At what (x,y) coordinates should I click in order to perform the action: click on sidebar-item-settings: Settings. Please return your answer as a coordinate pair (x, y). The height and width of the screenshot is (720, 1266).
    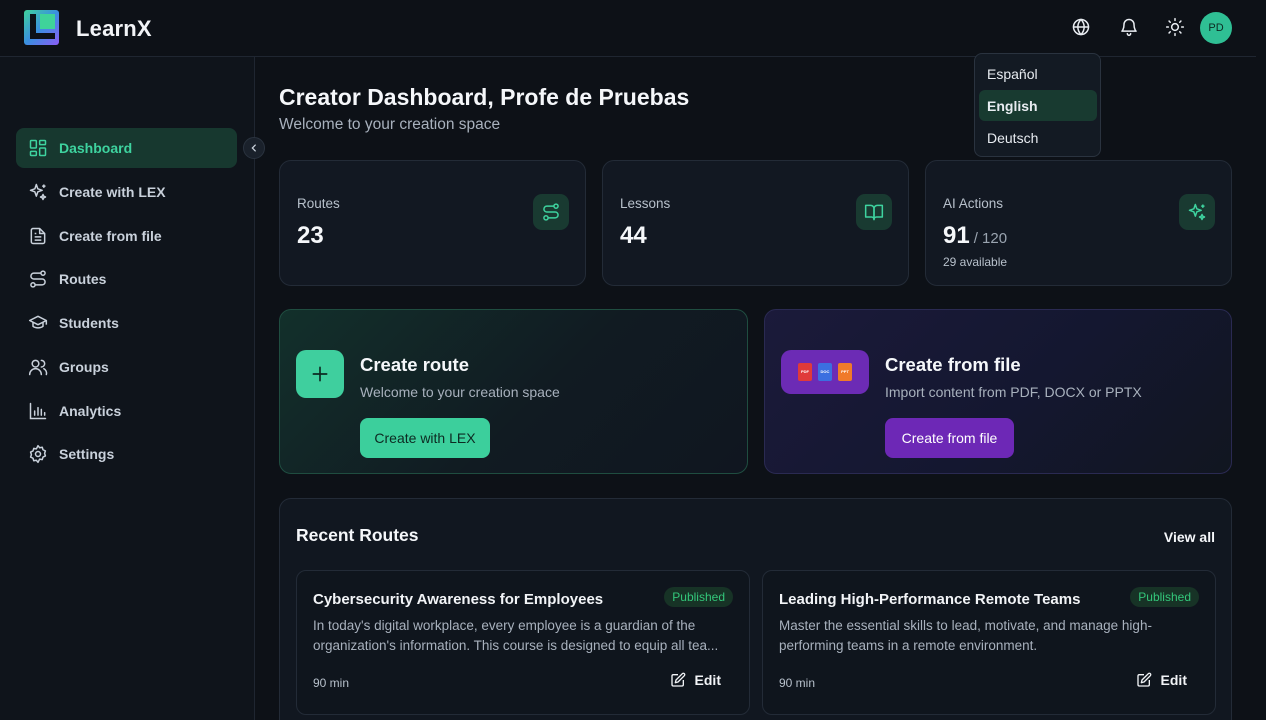
    Looking at the image, I should click on (126, 454).